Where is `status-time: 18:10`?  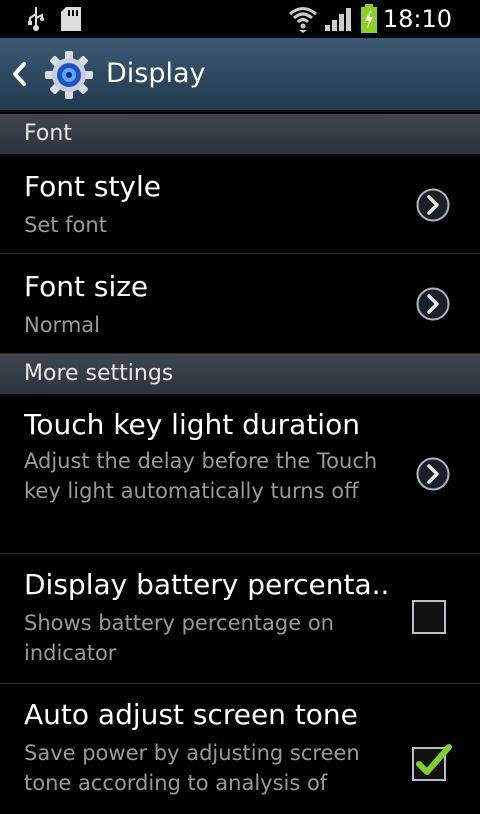 status-time: 18:10 is located at coordinates (417, 19).